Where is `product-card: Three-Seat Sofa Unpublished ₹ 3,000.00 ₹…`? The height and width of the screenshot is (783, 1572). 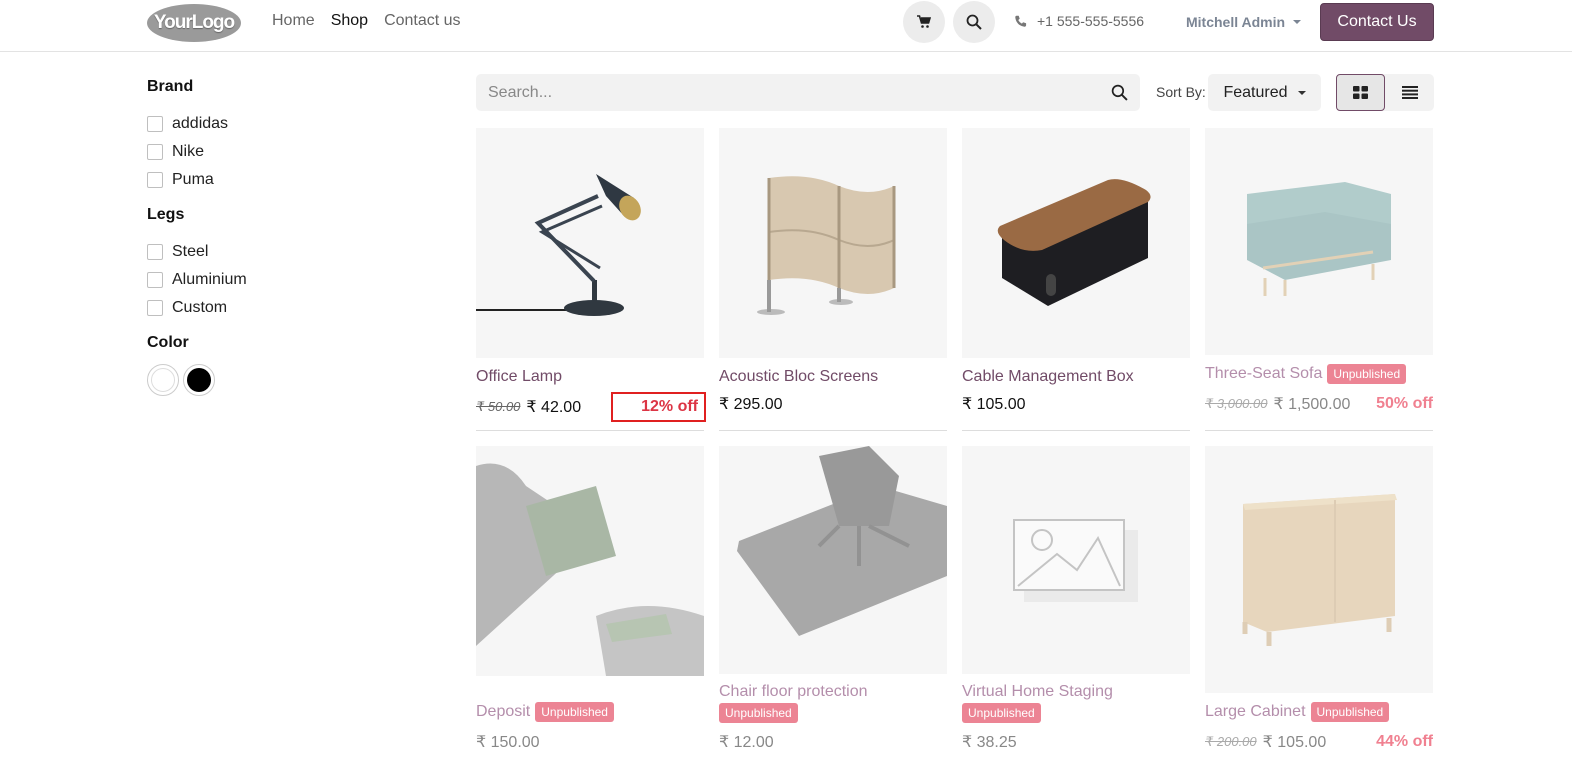 product-card: Three-Seat Sofa Unpublished ₹ 3,000.00 ₹… is located at coordinates (1319, 279).